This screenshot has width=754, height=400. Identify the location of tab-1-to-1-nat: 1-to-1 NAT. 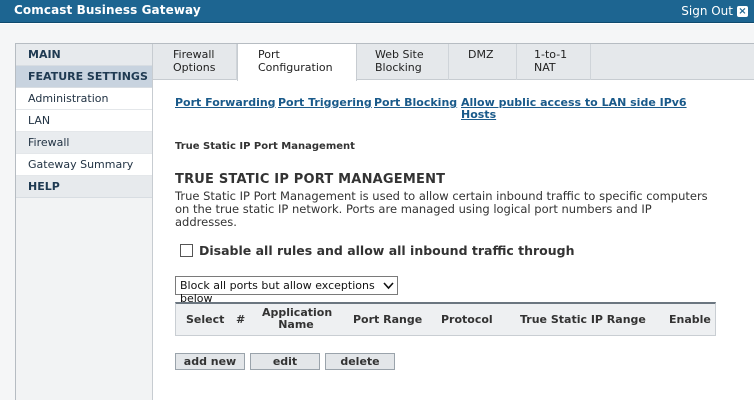
(554, 62).